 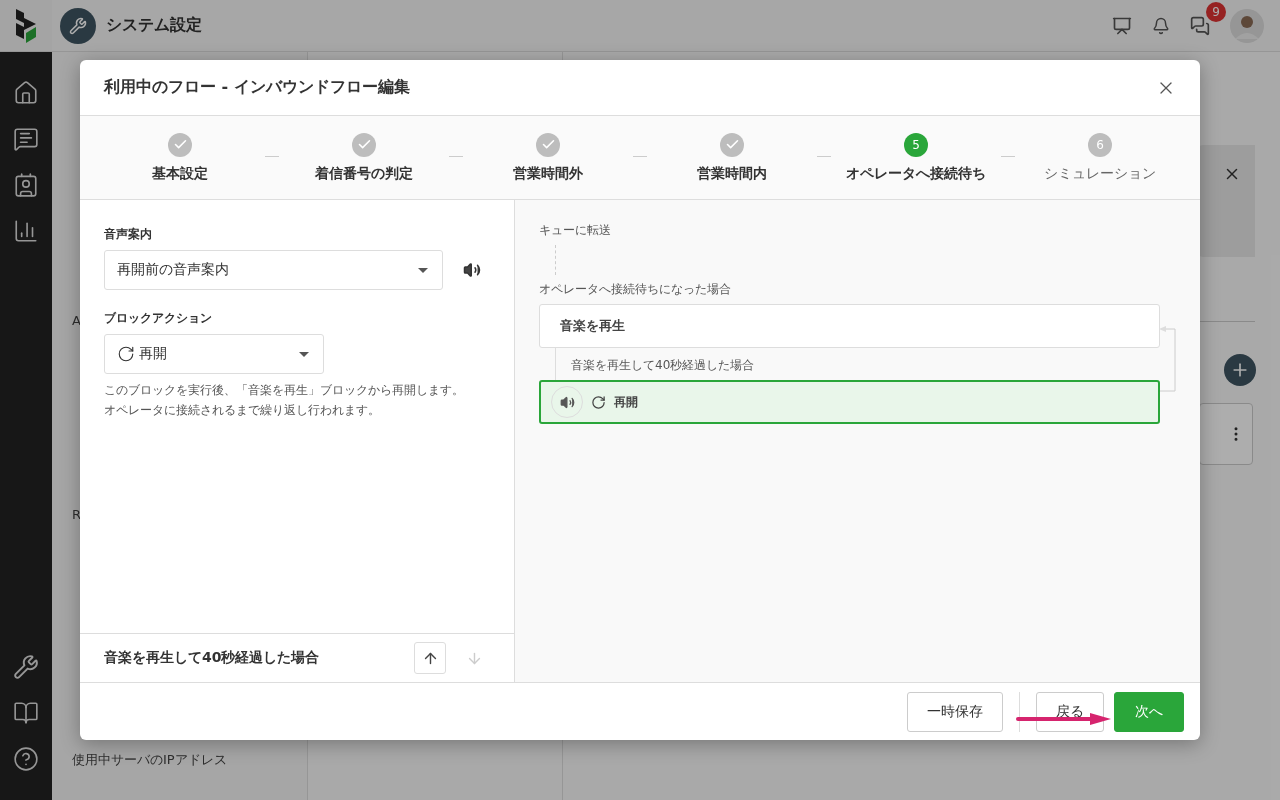 I want to click on step-label: 着信番号の判定, so click(x=364, y=173).